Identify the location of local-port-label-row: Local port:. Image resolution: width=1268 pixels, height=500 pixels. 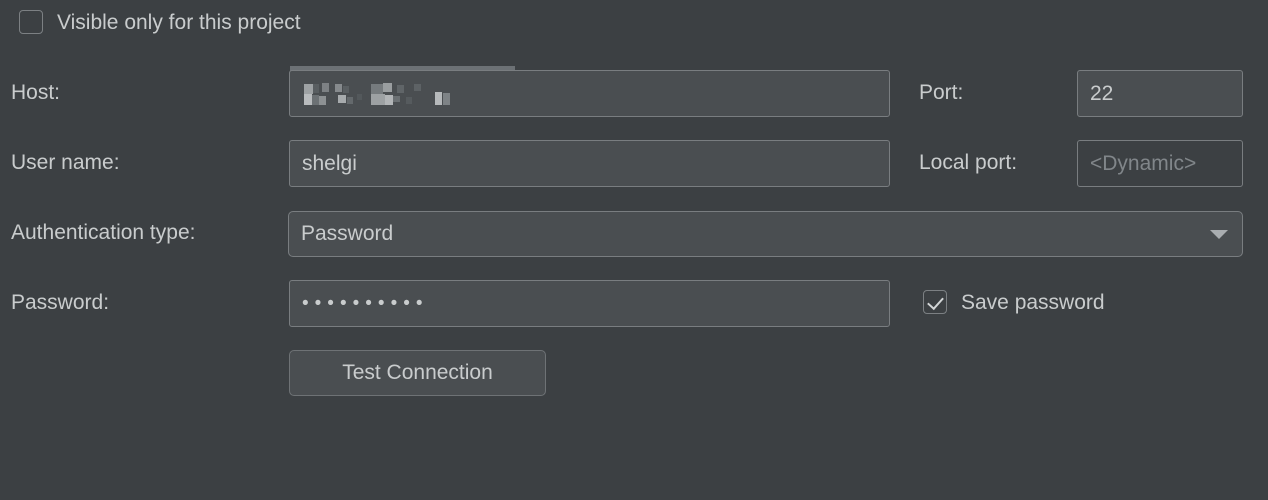
(968, 162).